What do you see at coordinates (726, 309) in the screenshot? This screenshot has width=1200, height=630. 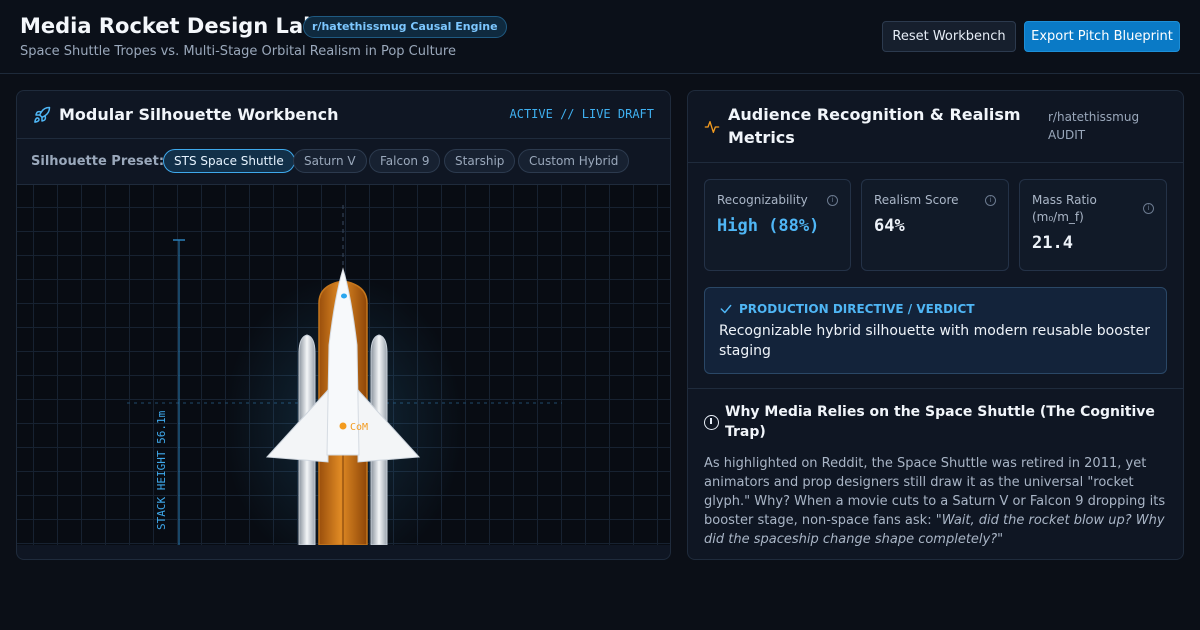 I see `check-icon` at bounding box center [726, 309].